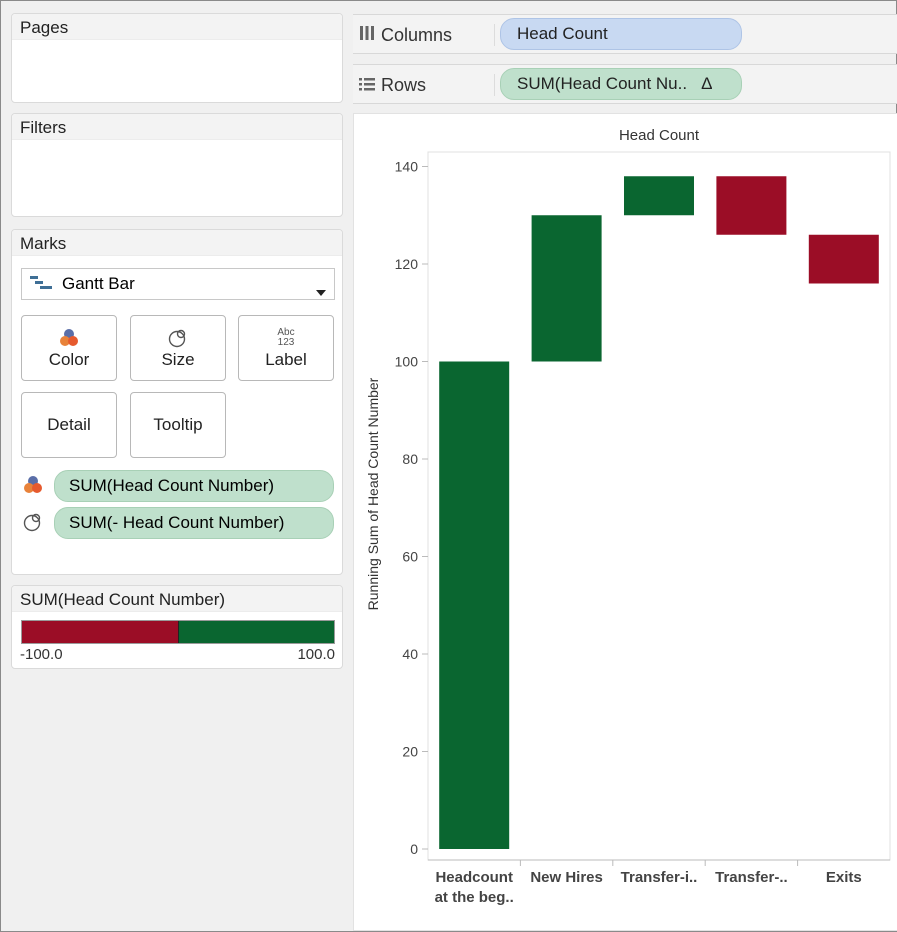 The width and height of the screenshot is (897, 932). I want to click on y-axis-title: Running Sum of Head Count Number, so click(373, 493).